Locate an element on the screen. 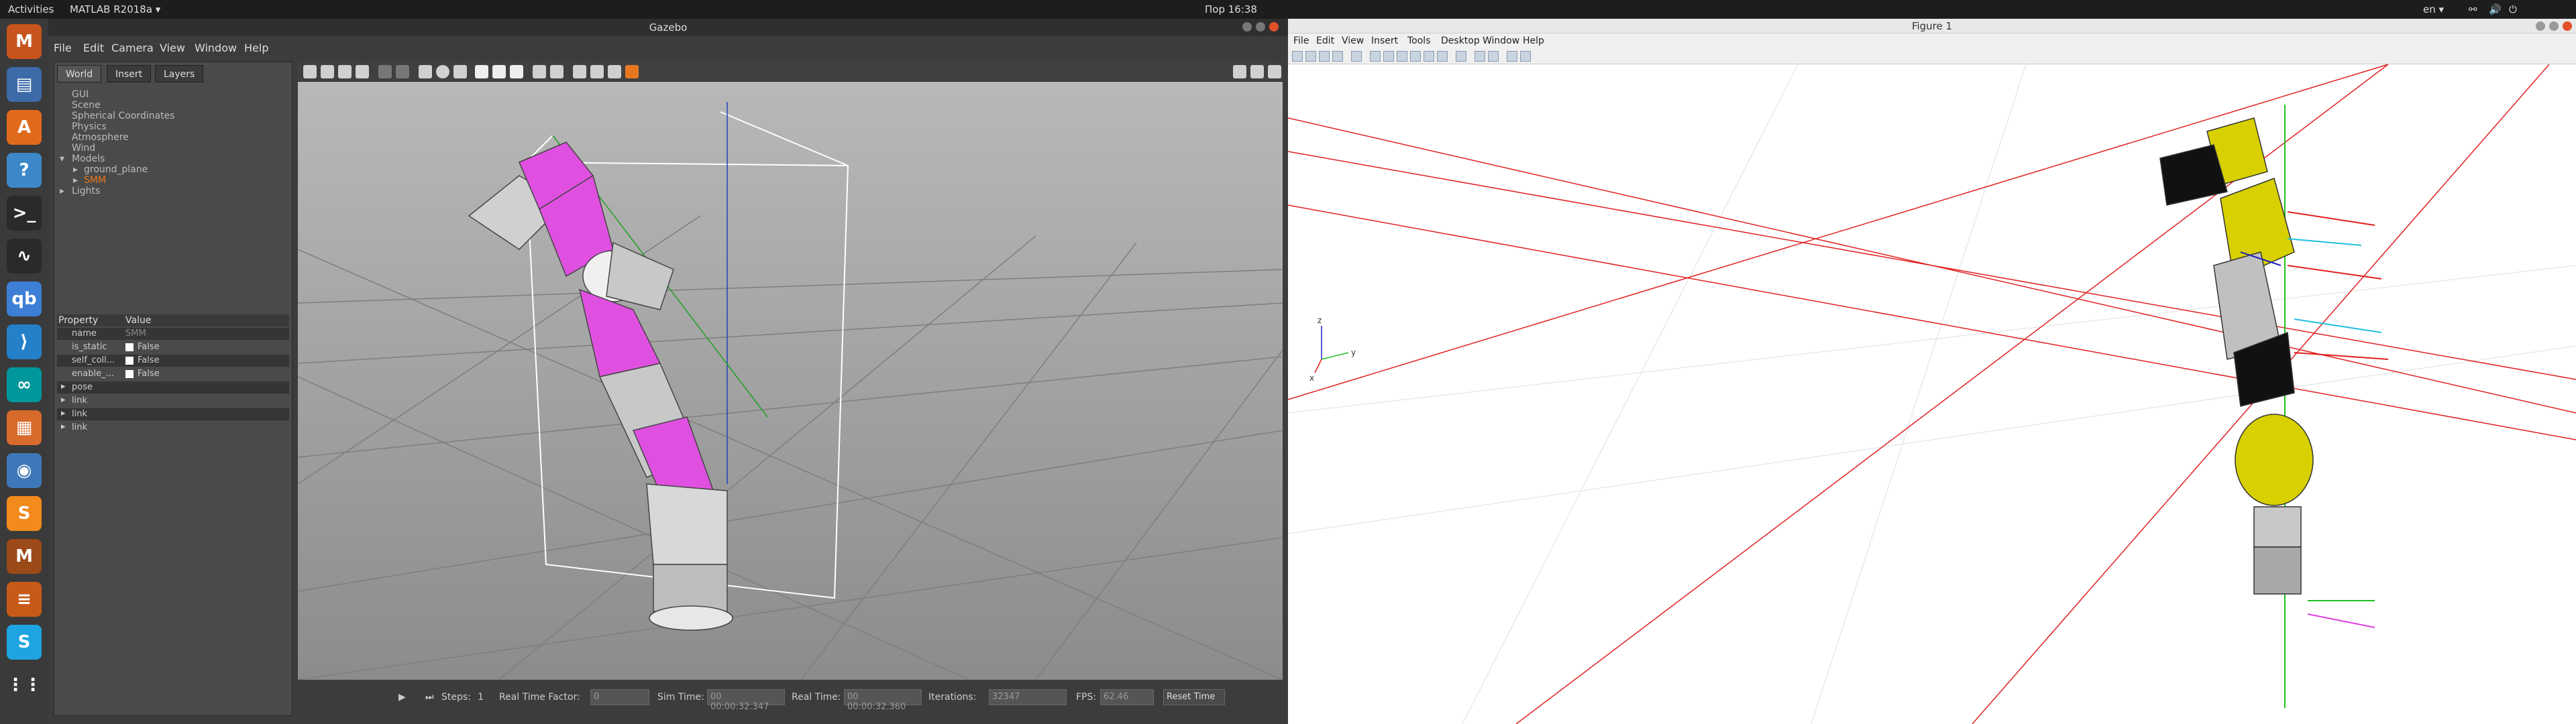 This screenshot has width=2576, height=724. copy-icon is located at coordinates (539, 71).